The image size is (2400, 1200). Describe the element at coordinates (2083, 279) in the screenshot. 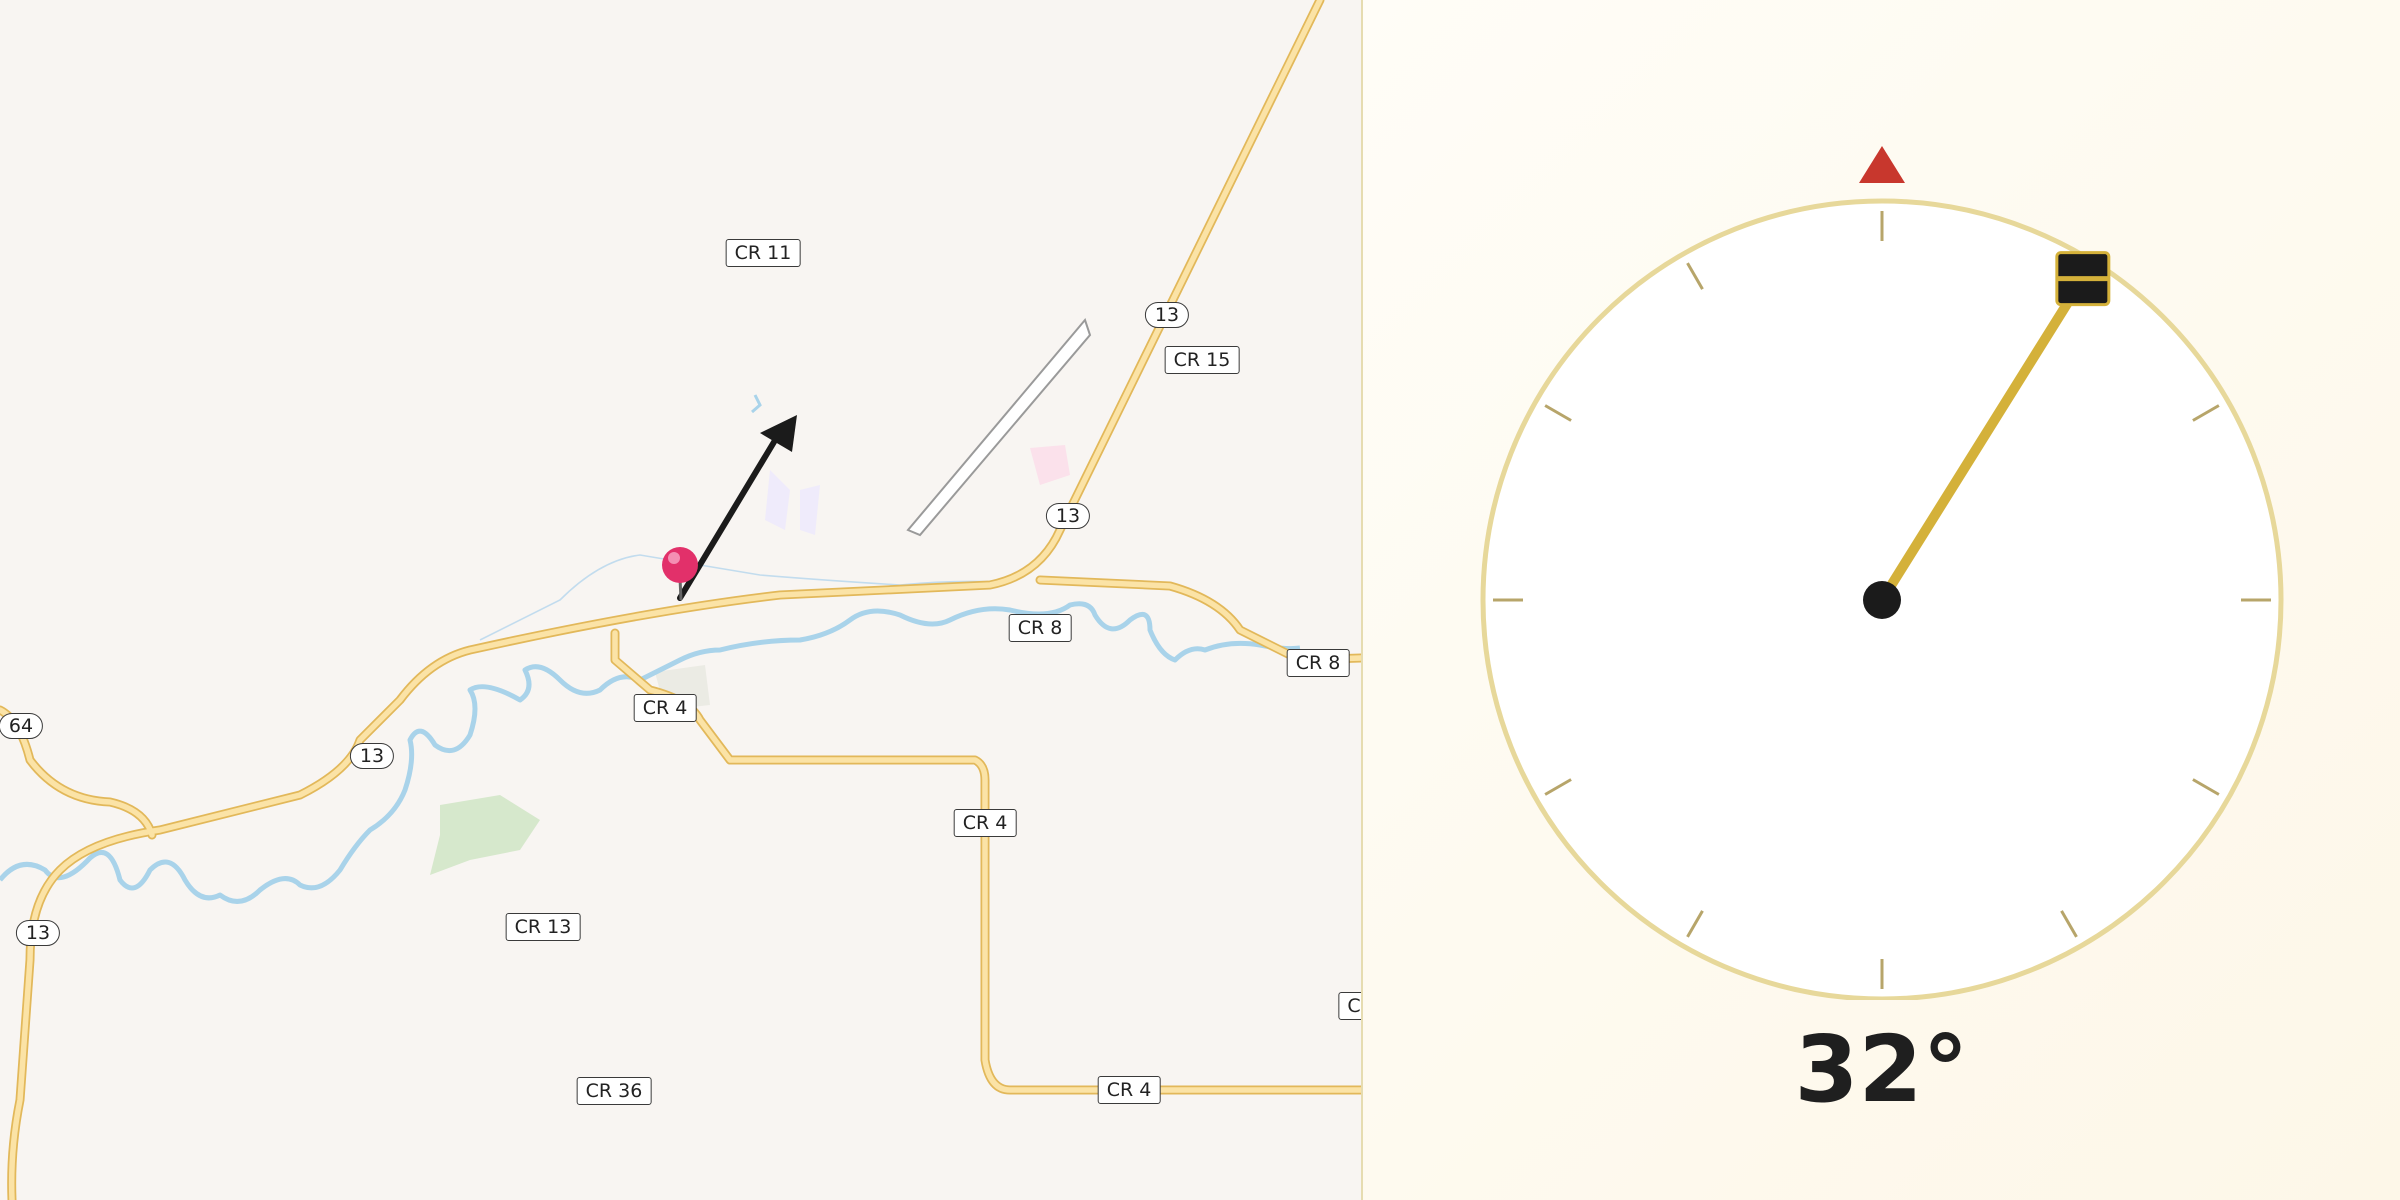

I see `heading-handle` at that location.